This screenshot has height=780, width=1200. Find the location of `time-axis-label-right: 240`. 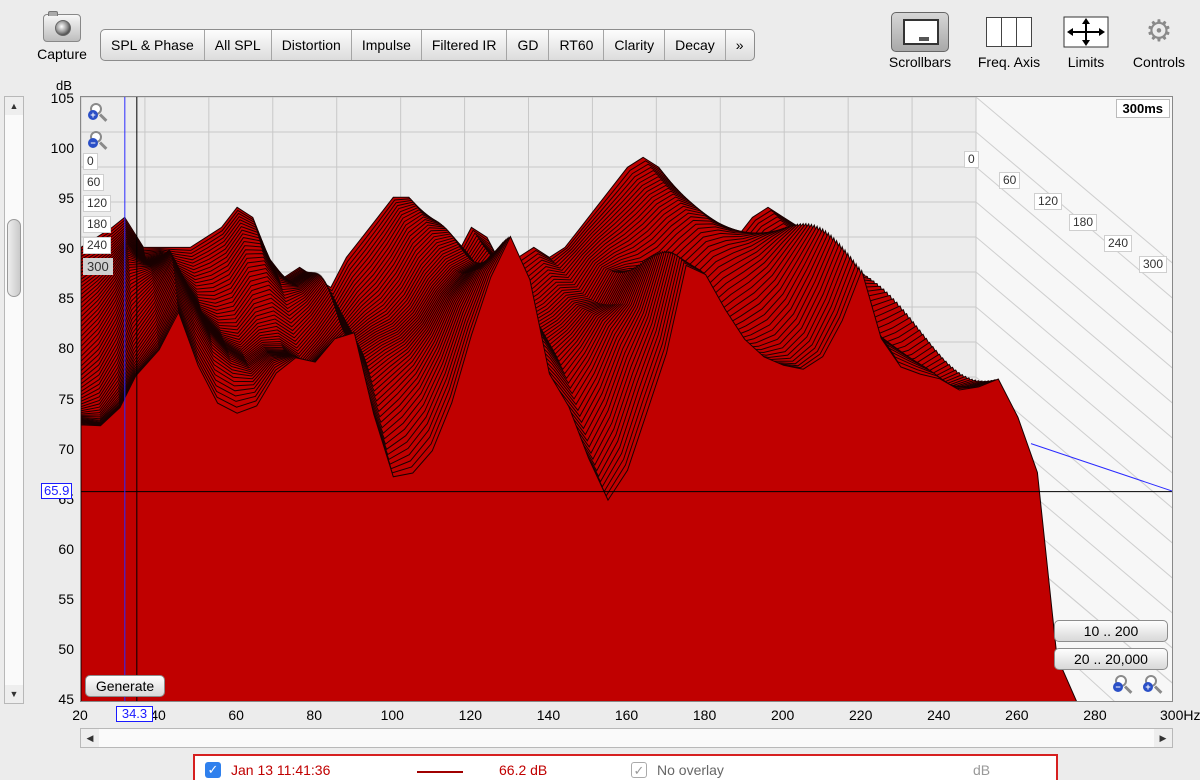

time-axis-label-right: 240 is located at coordinates (1118, 243).